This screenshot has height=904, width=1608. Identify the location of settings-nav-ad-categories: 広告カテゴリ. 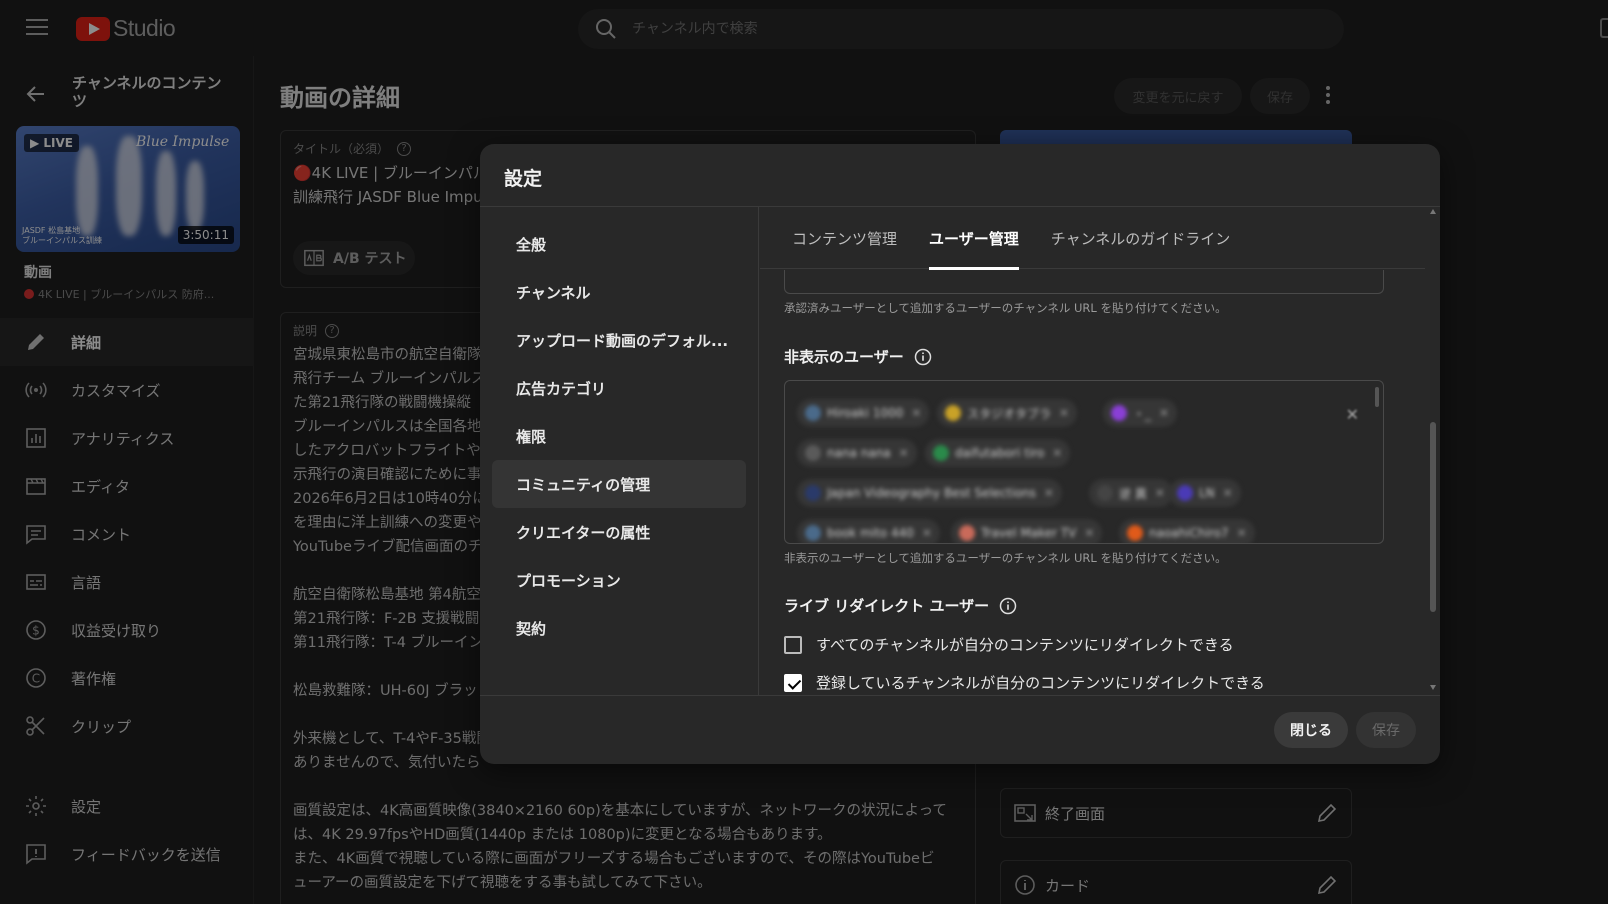
(619, 388).